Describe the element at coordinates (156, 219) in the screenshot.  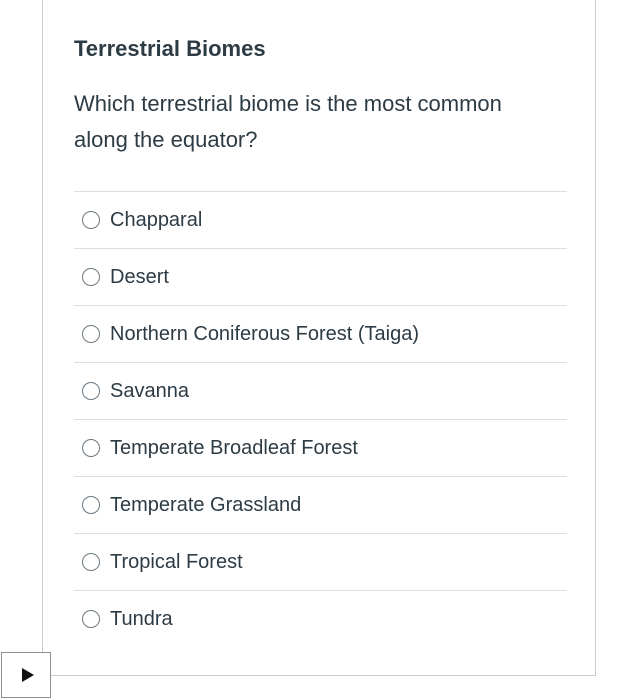
I see `answer-label: Chapparal` at that location.